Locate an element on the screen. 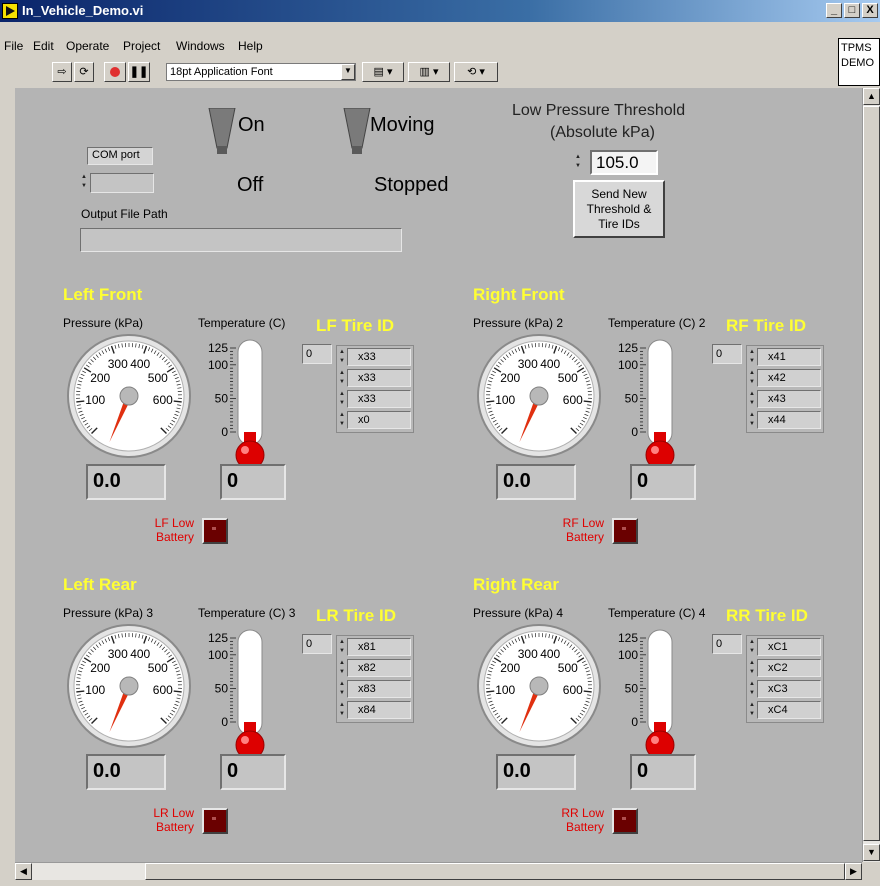 This screenshot has width=880, height=886. pressure-label: Pressure (kPa) 4 is located at coordinates (518, 613).